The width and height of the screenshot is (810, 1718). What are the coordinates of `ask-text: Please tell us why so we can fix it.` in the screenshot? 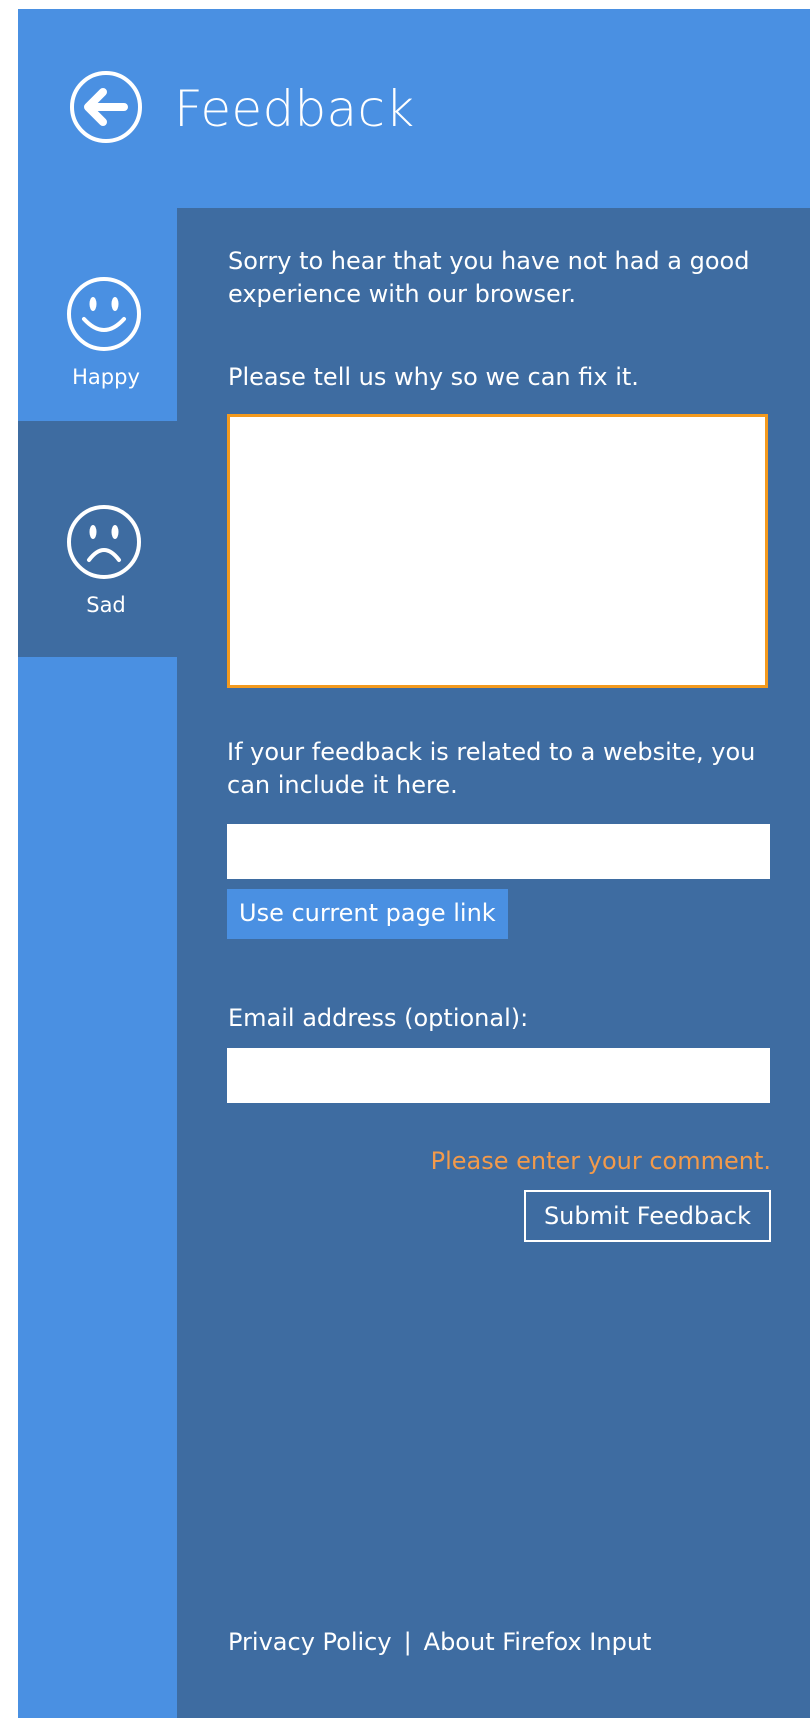 It's located at (433, 377).